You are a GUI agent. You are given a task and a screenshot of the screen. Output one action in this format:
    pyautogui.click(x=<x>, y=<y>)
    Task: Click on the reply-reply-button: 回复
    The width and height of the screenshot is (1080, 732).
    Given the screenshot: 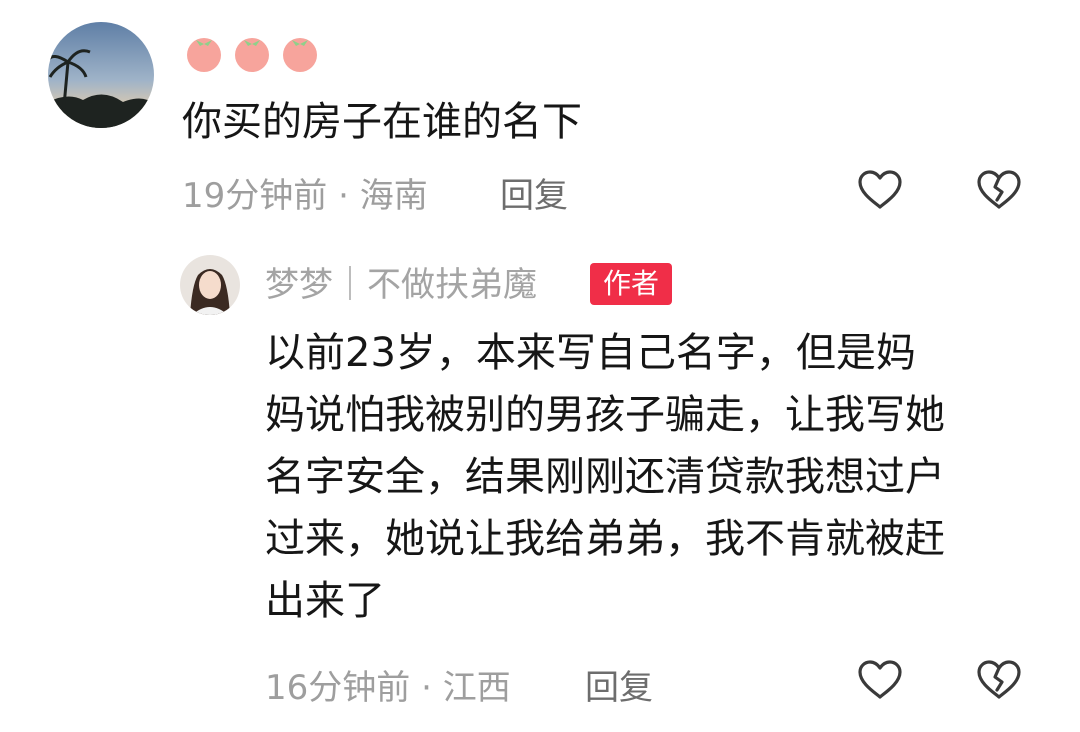 What is the action you would take?
    pyautogui.click(x=619, y=684)
    